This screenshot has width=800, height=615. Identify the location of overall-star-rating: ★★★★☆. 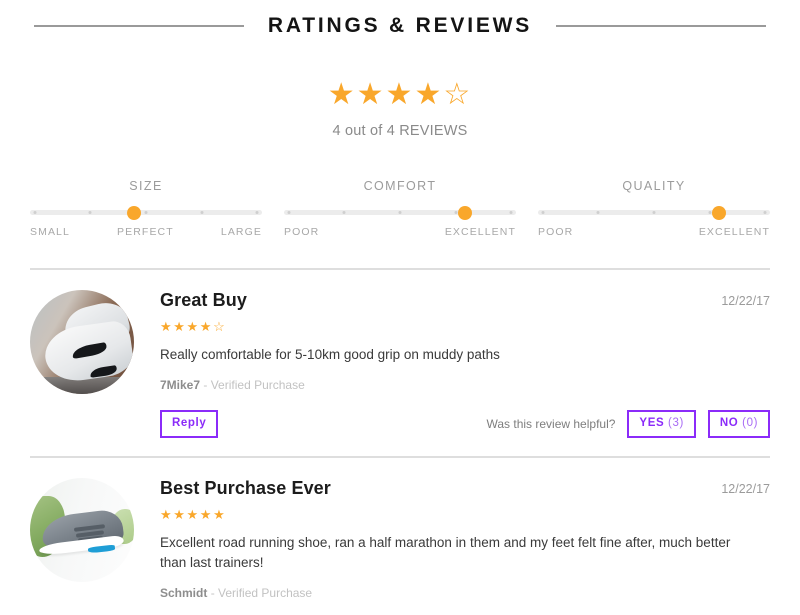
(400, 95).